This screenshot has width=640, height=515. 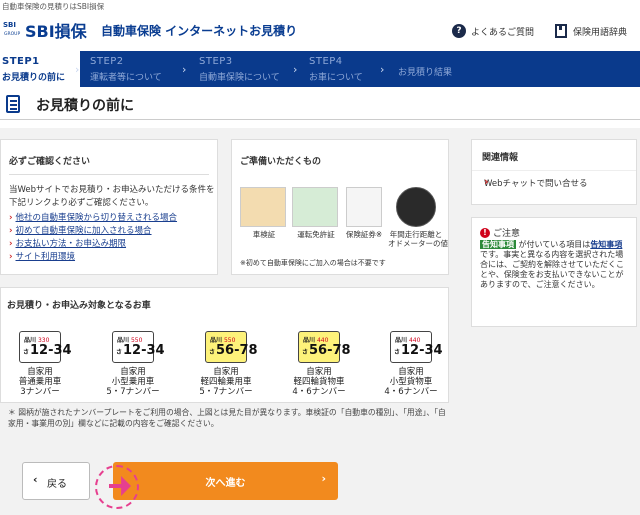 I want to click on top-notice: 自動車保険の見積りはSBI損保, so click(x=53, y=6).